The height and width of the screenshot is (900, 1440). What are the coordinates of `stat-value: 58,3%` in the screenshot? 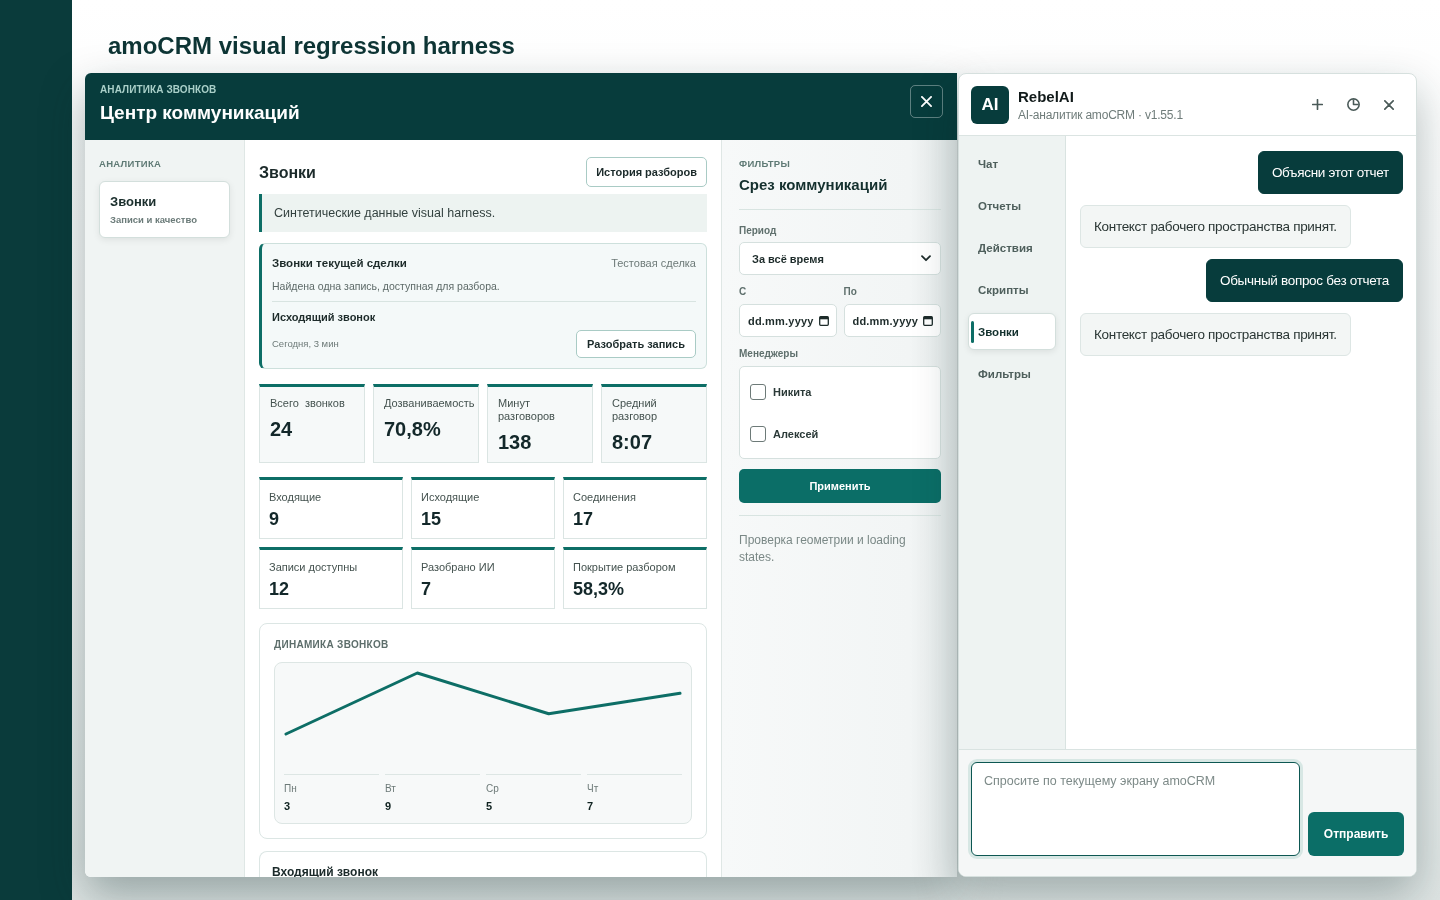 It's located at (599, 589).